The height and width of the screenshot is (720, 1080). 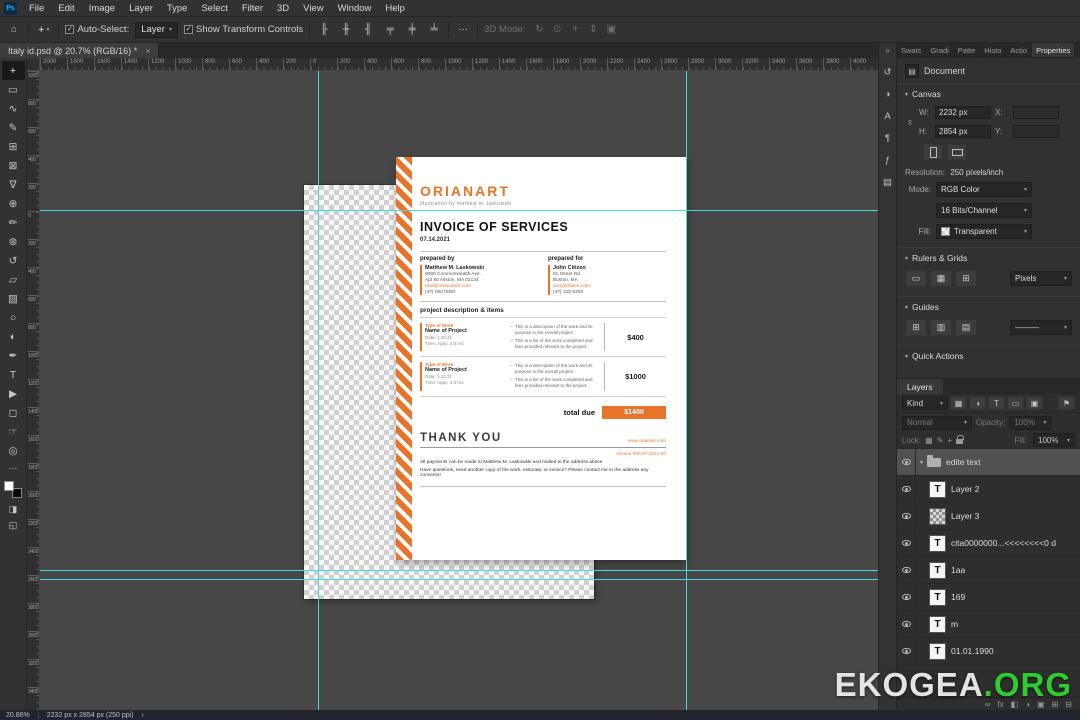 I want to click on portrait-orientation-button, so click(x=933, y=152).